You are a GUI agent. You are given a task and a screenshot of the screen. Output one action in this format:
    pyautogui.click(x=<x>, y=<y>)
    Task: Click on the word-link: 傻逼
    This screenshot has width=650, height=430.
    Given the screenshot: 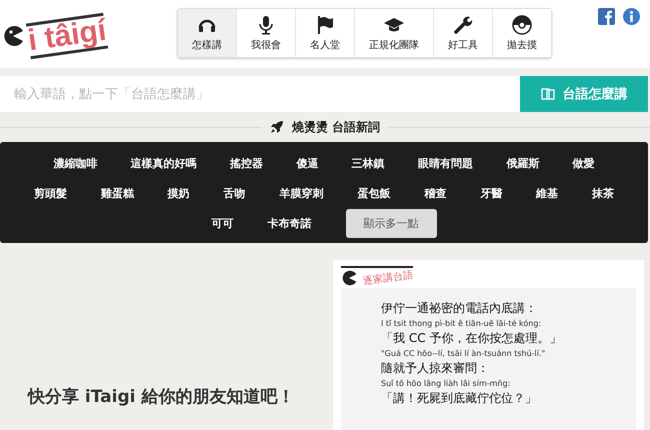 What is the action you would take?
    pyautogui.click(x=307, y=163)
    